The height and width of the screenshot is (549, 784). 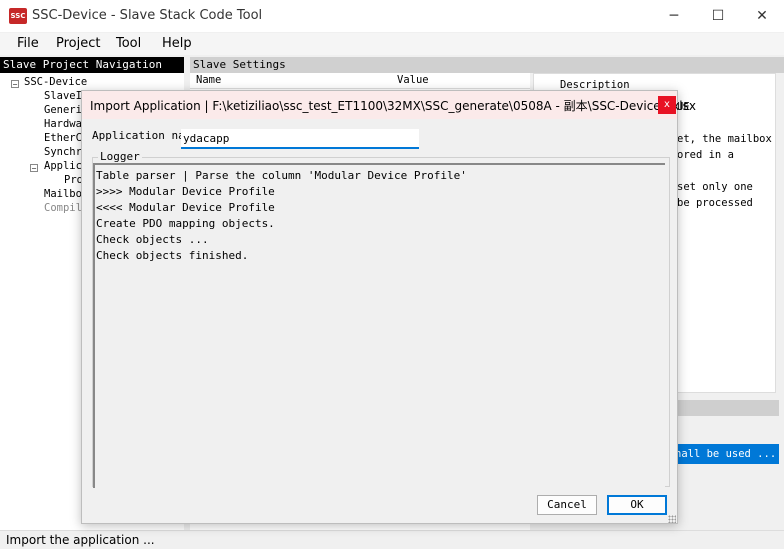 I want to click on header-divider, so click(x=360, y=88).